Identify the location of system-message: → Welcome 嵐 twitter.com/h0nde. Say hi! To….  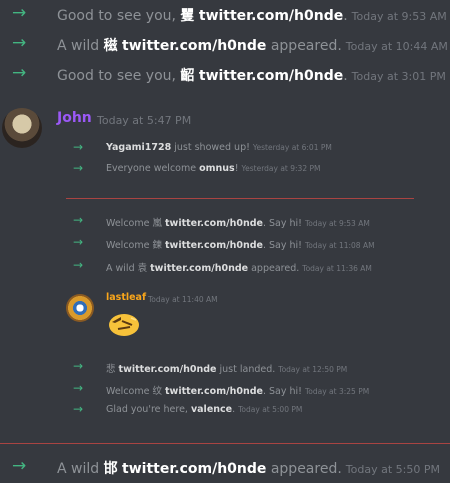
(225, 222).